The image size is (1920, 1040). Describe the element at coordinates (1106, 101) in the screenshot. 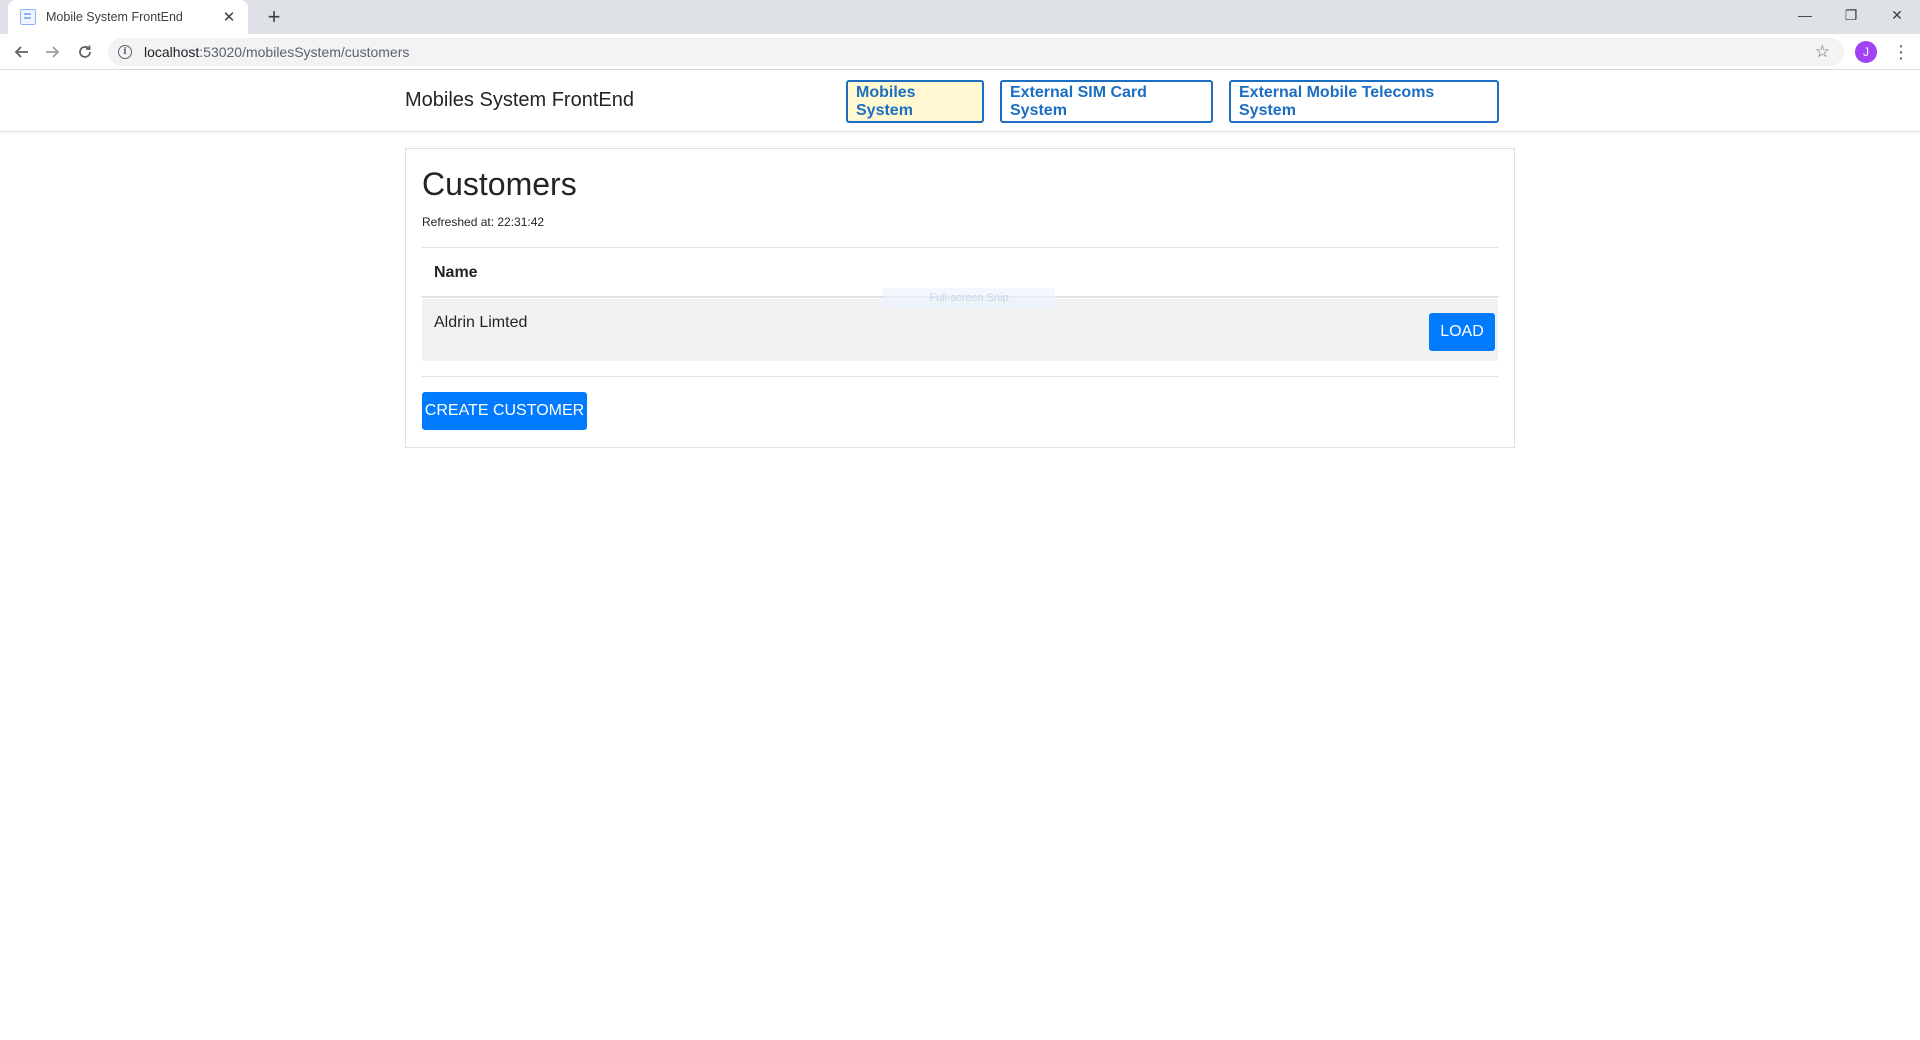

I see `nav-external-sim-card-system: External SIM Card System` at that location.